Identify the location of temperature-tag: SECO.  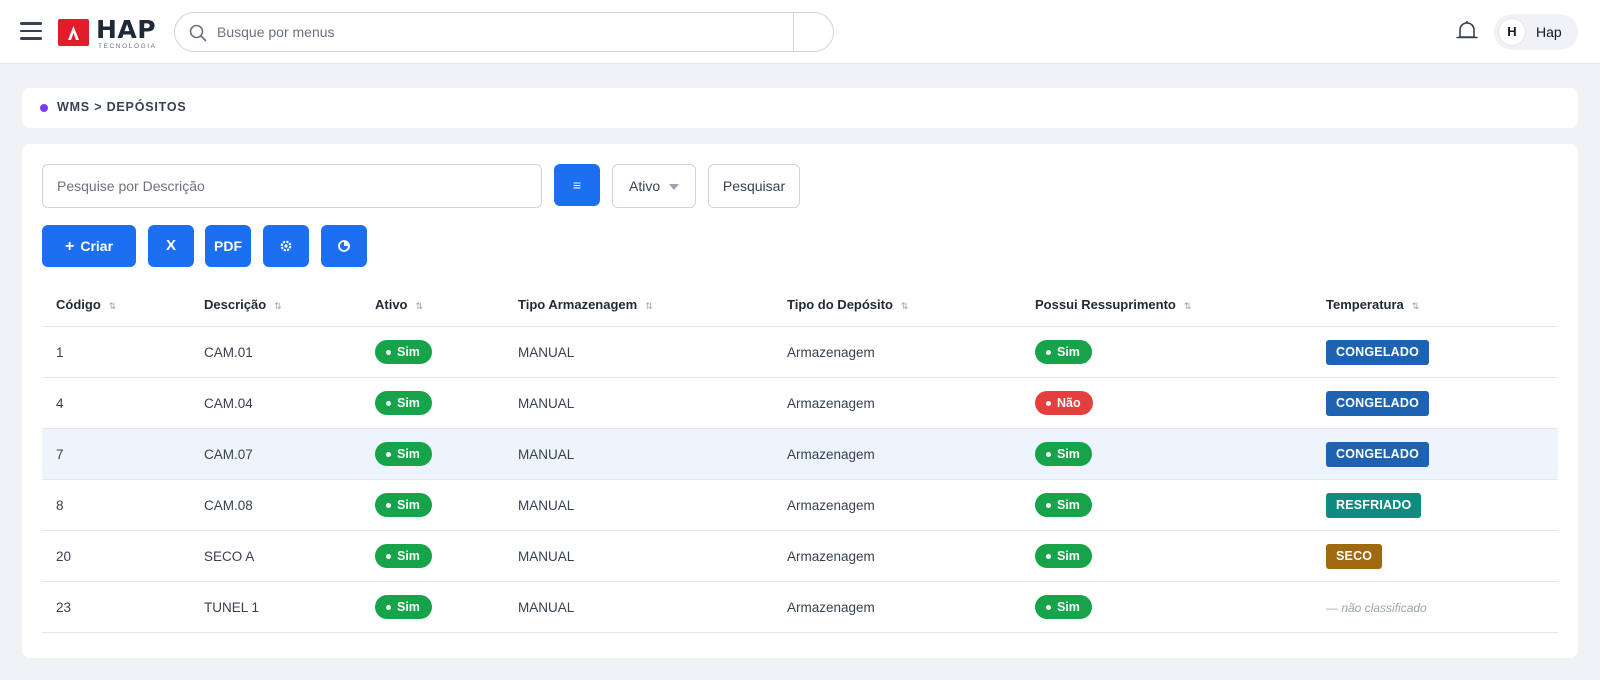
(1354, 556).